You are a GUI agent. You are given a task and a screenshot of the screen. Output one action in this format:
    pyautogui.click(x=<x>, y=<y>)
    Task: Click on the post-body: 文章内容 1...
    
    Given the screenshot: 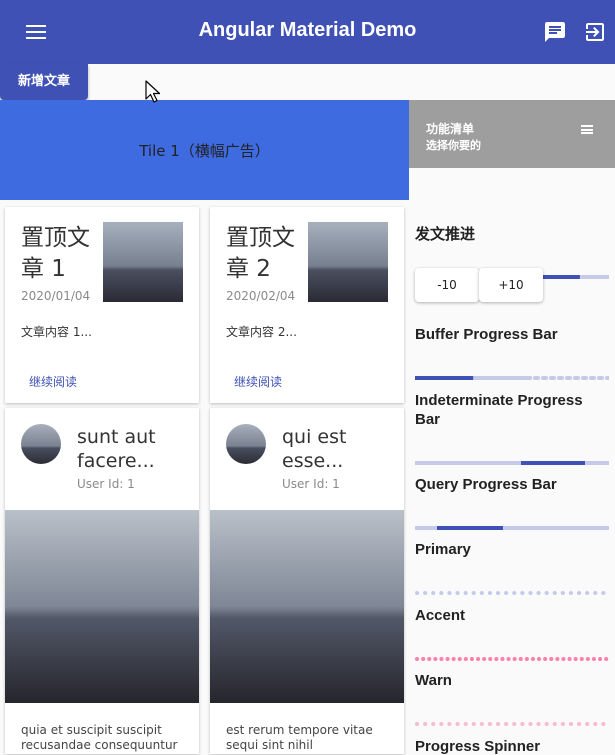 What is the action you would take?
    pyautogui.click(x=56, y=332)
    